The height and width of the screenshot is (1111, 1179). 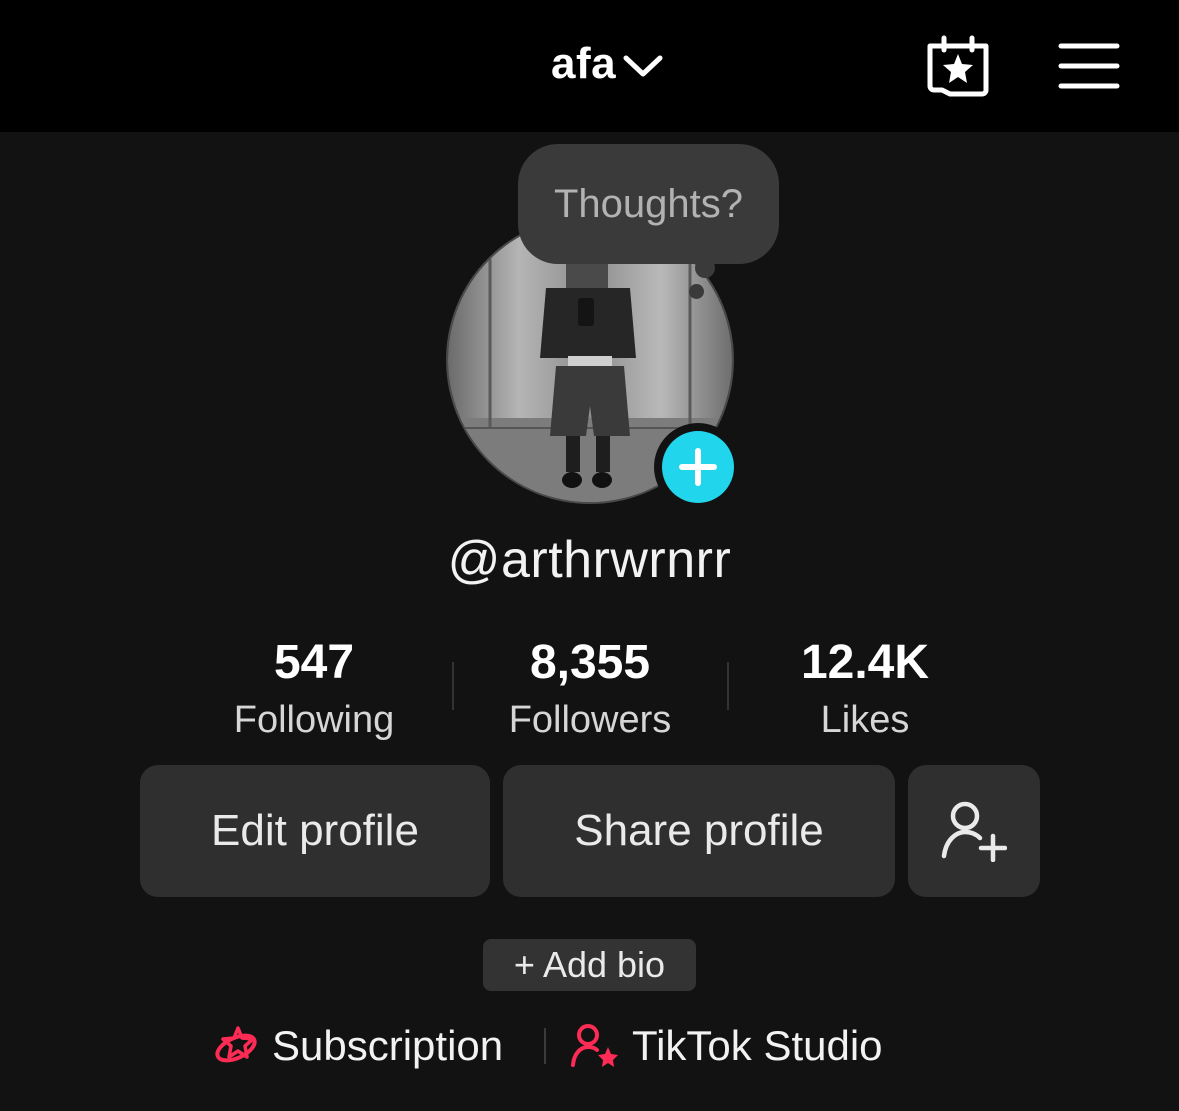 I want to click on hamburger-menu-icon, so click(x=1089, y=66).